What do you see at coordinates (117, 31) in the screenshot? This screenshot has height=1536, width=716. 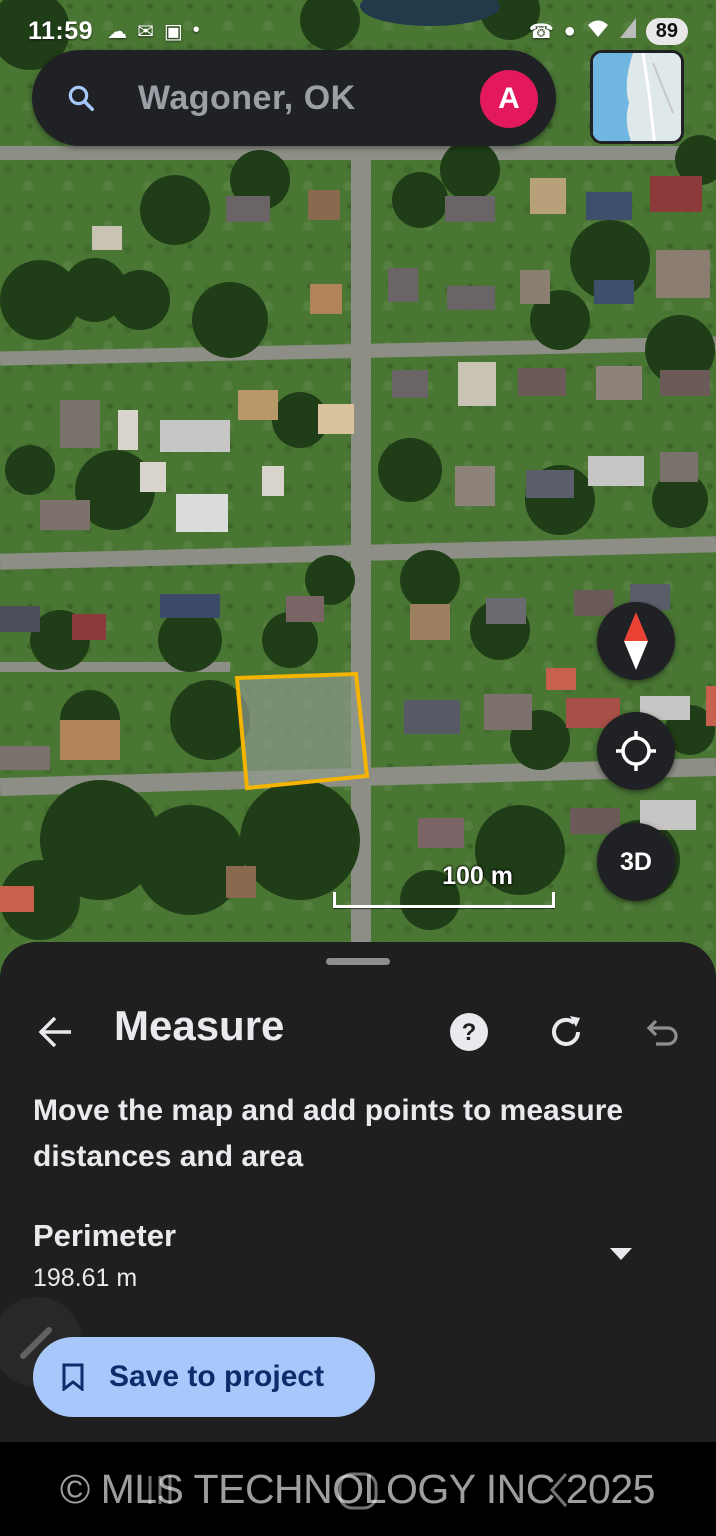 I see `snapchat-icon: ☁` at bounding box center [117, 31].